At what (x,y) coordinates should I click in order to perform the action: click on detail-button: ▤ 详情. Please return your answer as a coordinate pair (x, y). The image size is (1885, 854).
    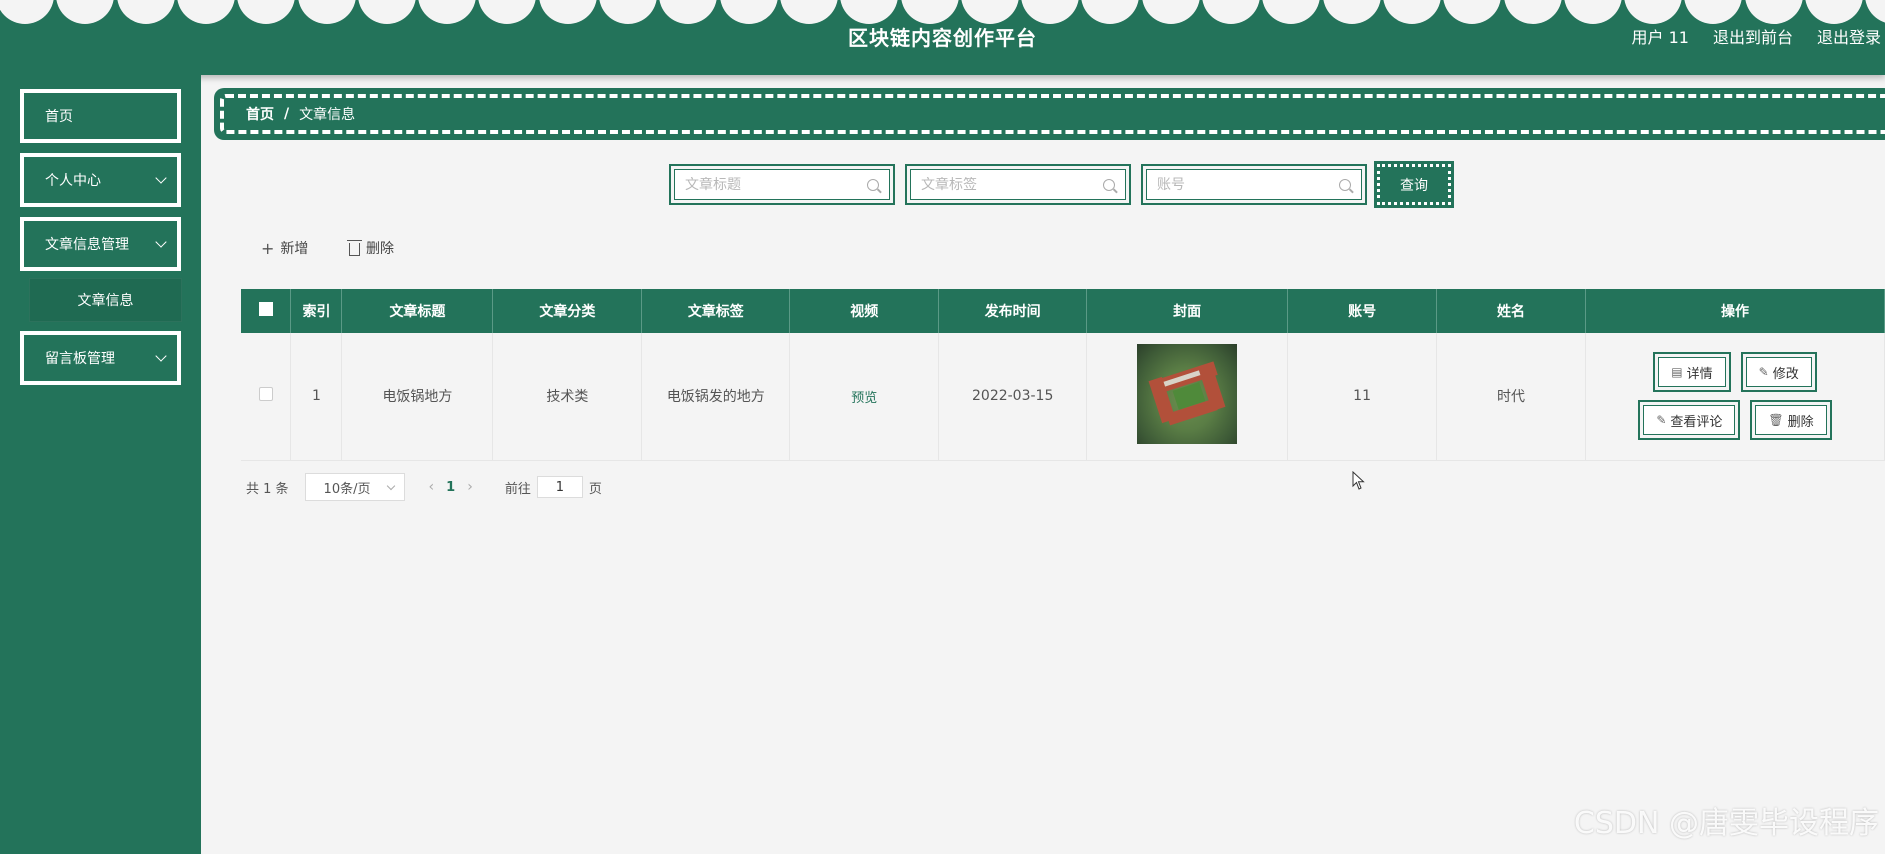
    Looking at the image, I should click on (1692, 372).